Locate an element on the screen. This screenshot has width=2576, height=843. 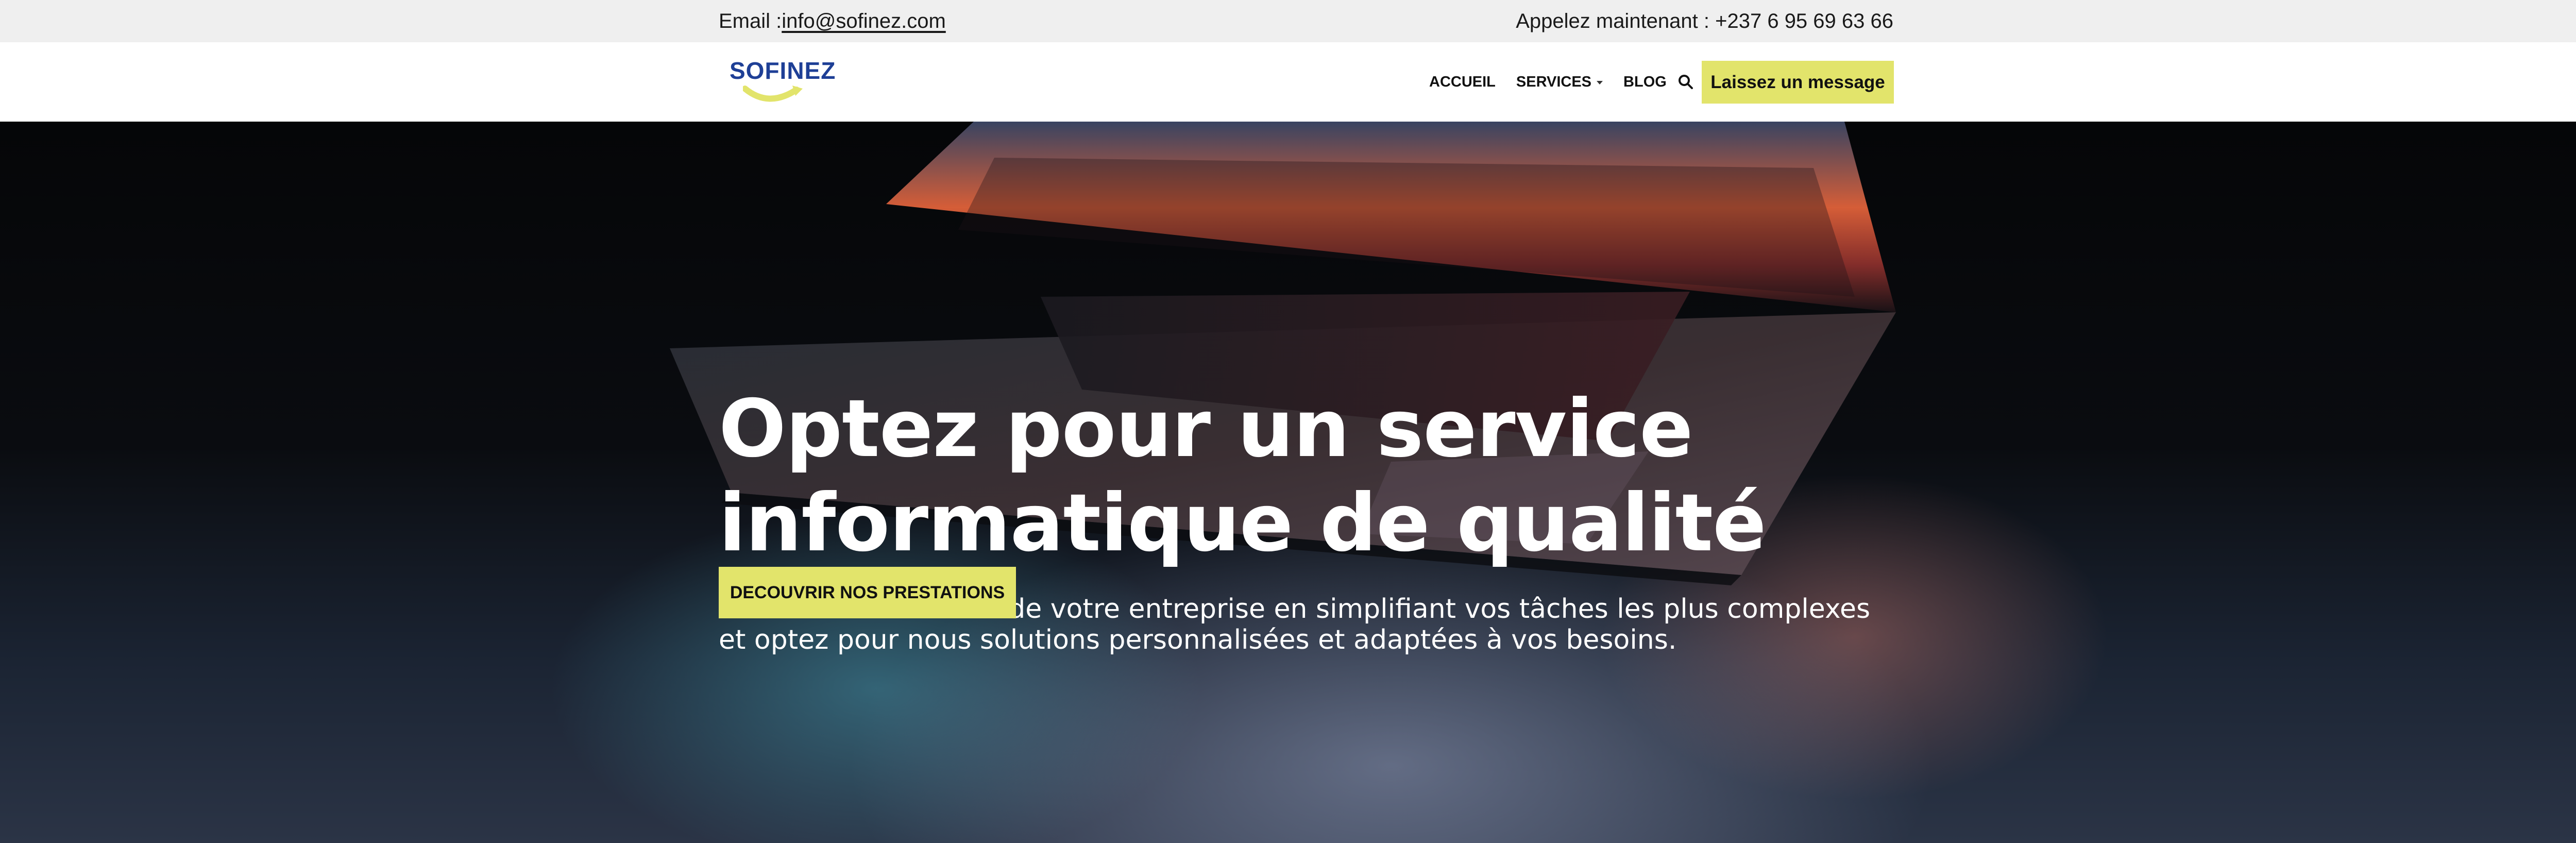
logo-swoosh-icon is located at coordinates (773, 94).